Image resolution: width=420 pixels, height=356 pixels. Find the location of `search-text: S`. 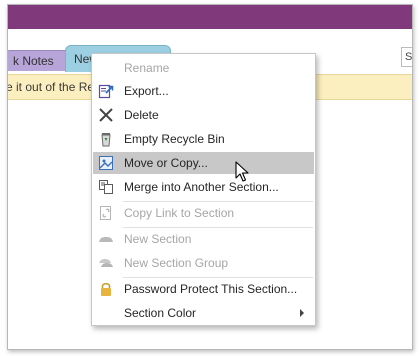

search-text: S is located at coordinates (409, 57).